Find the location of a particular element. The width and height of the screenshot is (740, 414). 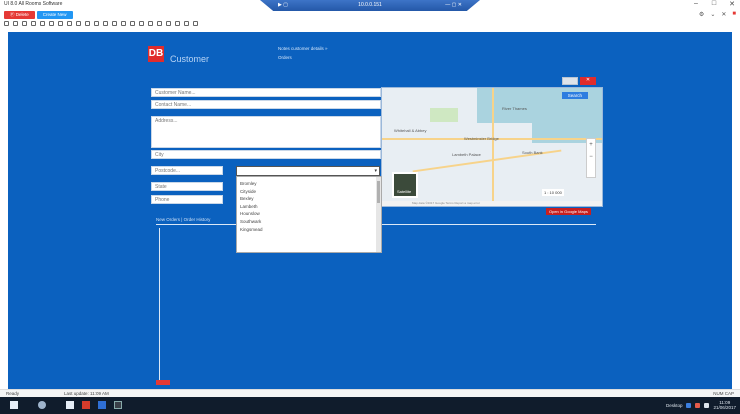

chevron-down-icon: ▾ is located at coordinates (375, 171).